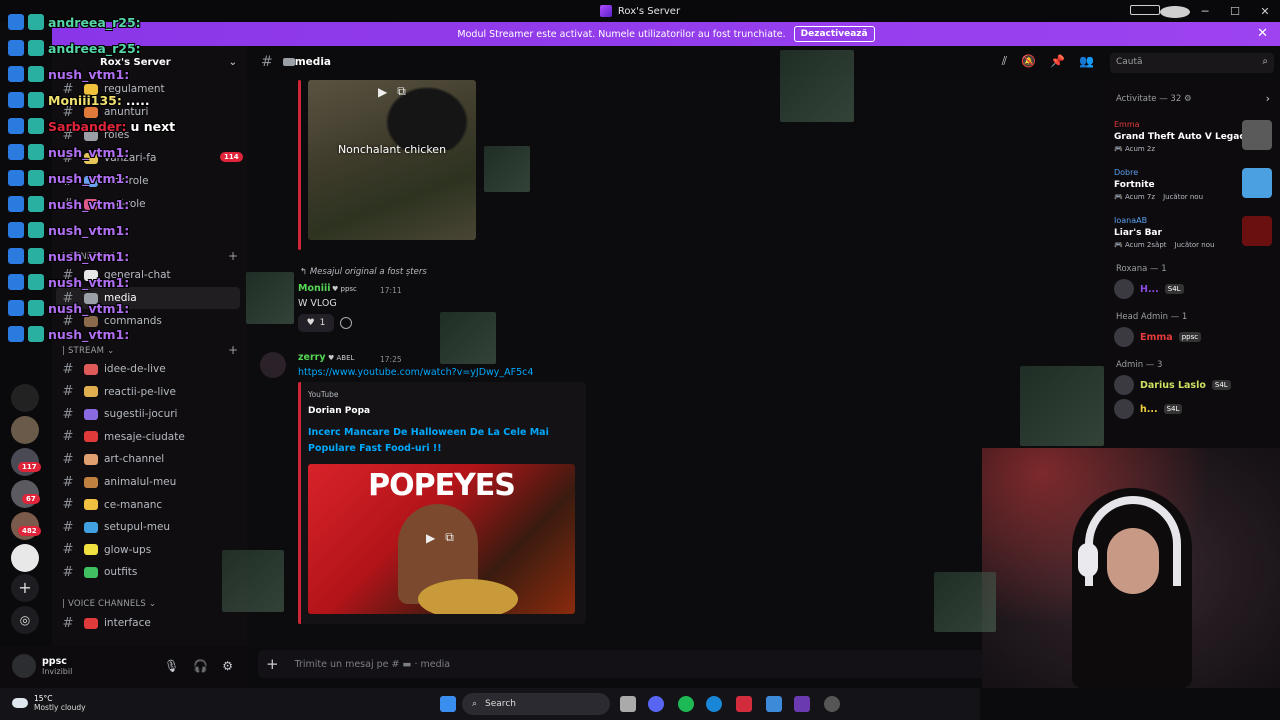 The width and height of the screenshot is (1280, 720). Describe the element at coordinates (802, 704) in the screenshot. I see `twitch-icon` at that location.